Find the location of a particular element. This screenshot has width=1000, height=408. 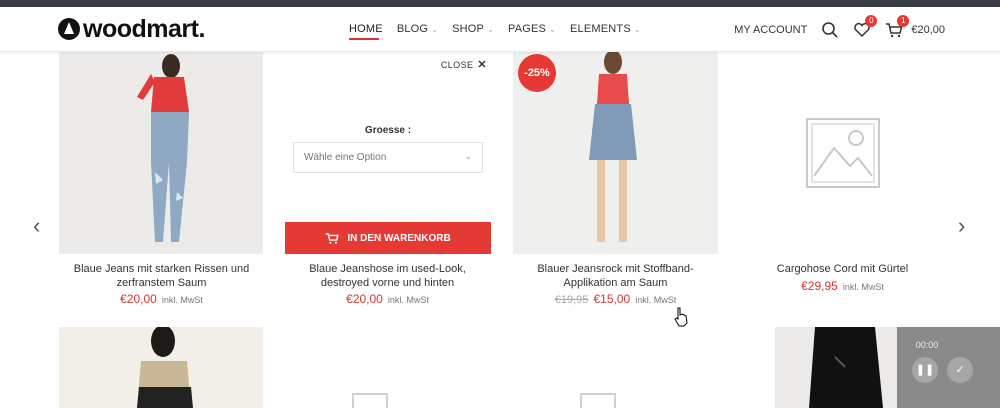

select-placeholder: Wähle eine Option is located at coordinates (345, 157).